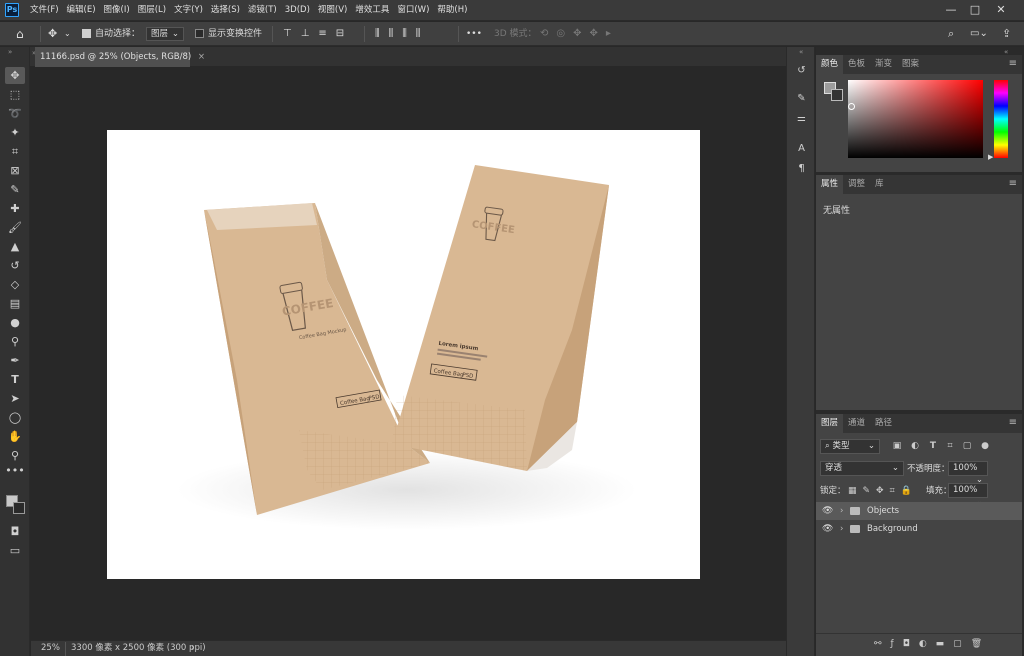 The image size is (1024, 656). Describe the element at coordinates (967, 446) in the screenshot. I see `smart-object-filter-icon: ▢` at that location.